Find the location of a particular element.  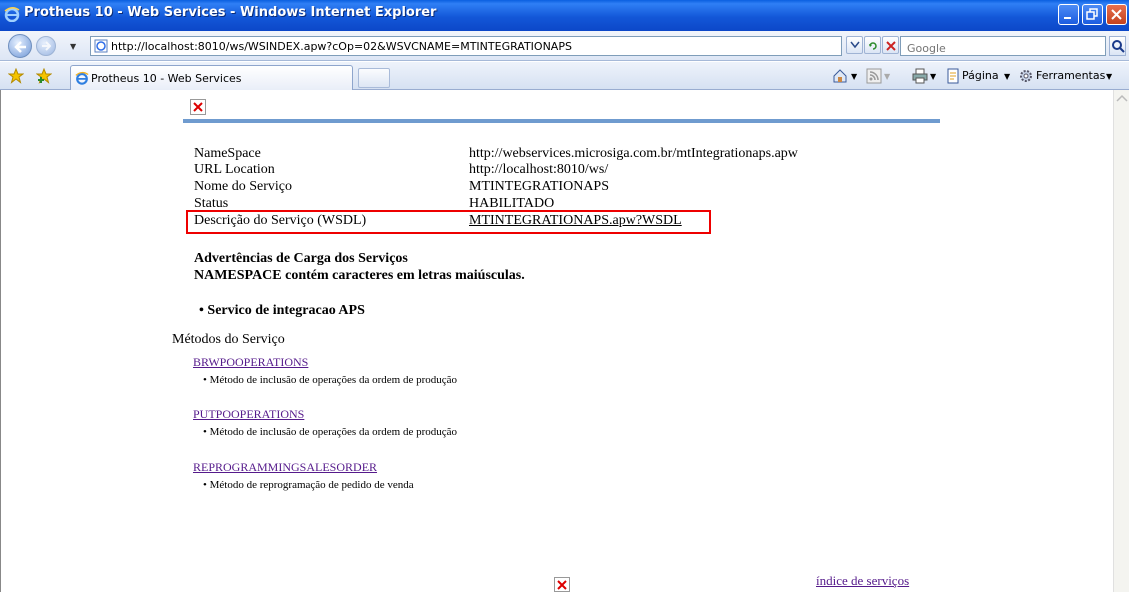

restore-icon is located at coordinates (1092, 14).